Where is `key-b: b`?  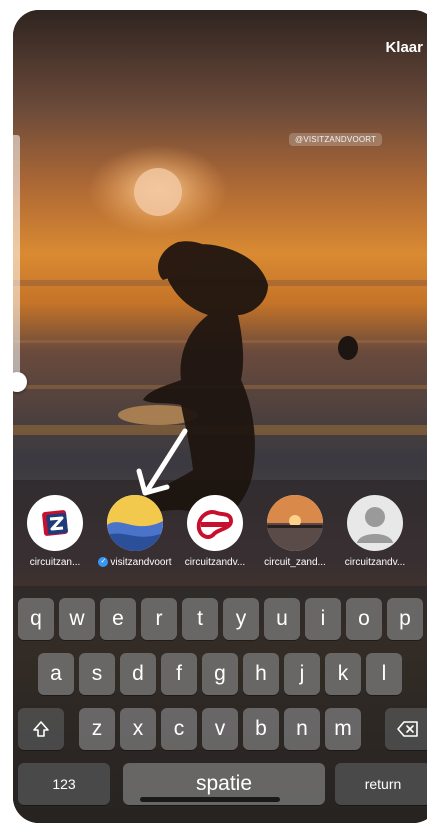
key-b: b is located at coordinates (261, 729).